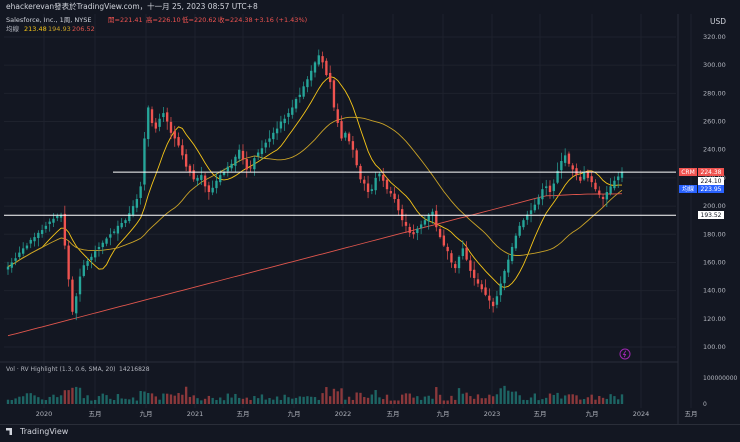  I want to click on price-tick-label: 260.00, so click(714, 122).